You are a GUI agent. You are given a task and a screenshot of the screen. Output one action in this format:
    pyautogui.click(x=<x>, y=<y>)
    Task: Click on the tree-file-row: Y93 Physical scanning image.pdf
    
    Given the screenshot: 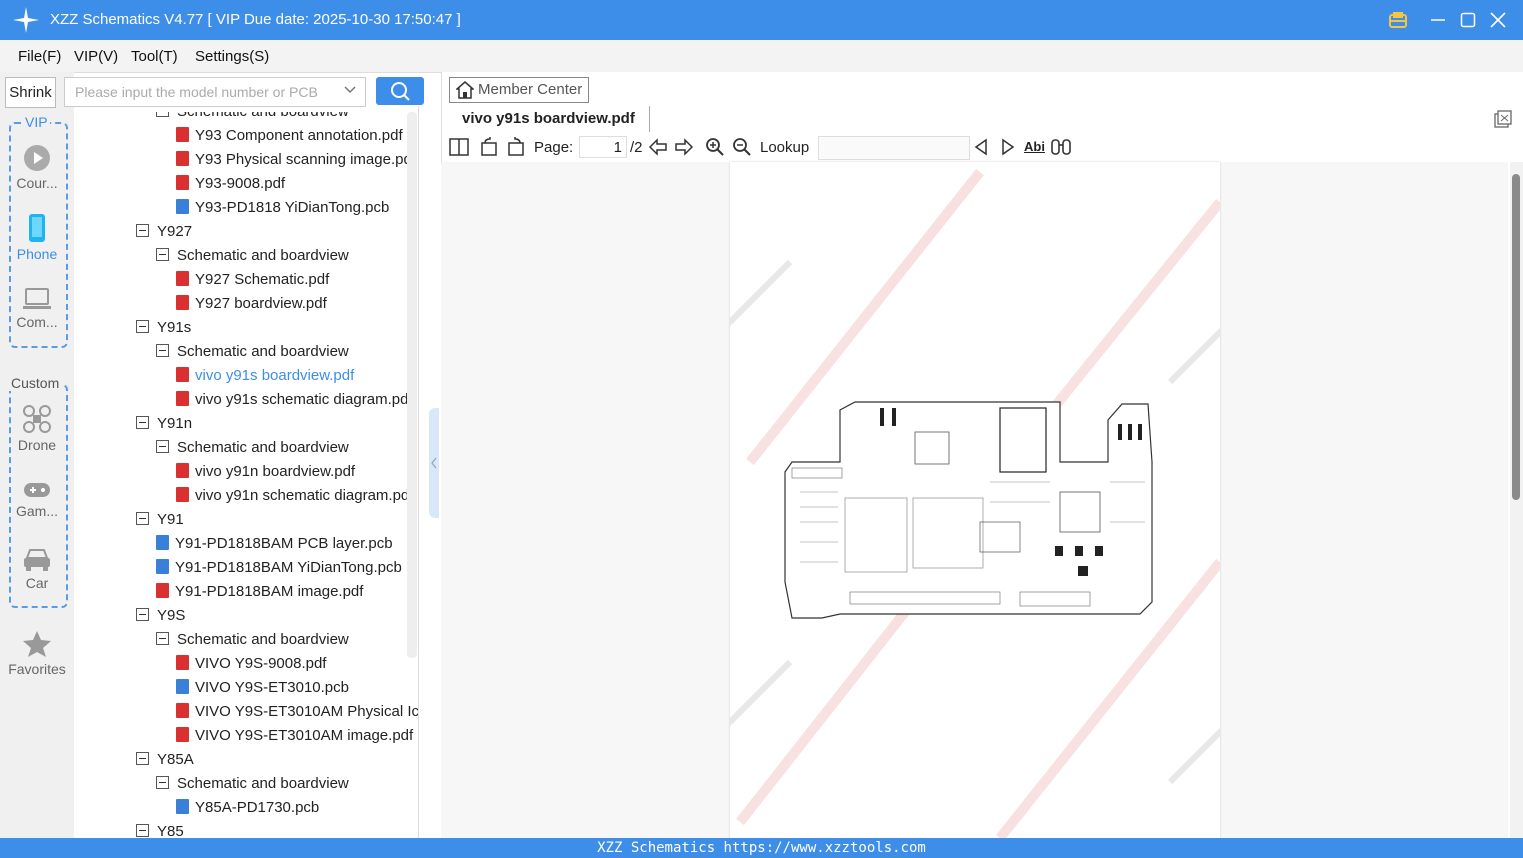 What is the action you would take?
    pyautogui.click(x=296, y=160)
    